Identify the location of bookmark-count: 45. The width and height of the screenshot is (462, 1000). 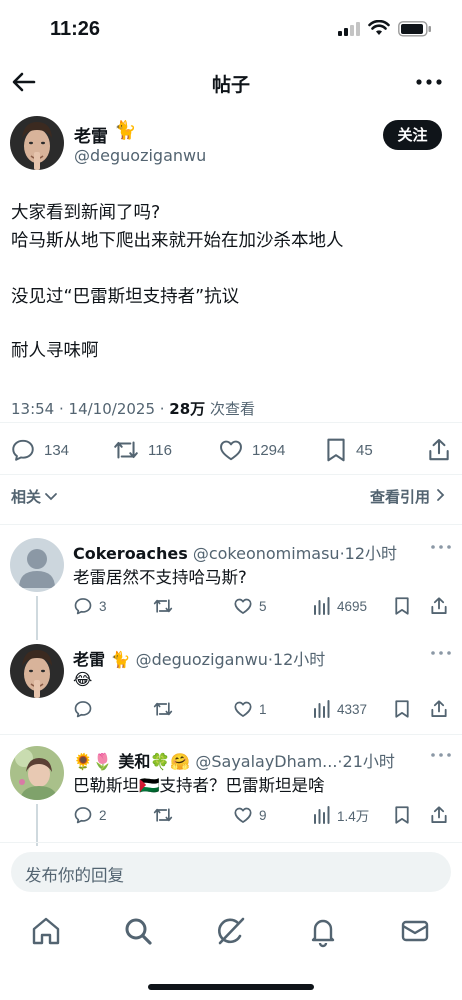
(364, 450).